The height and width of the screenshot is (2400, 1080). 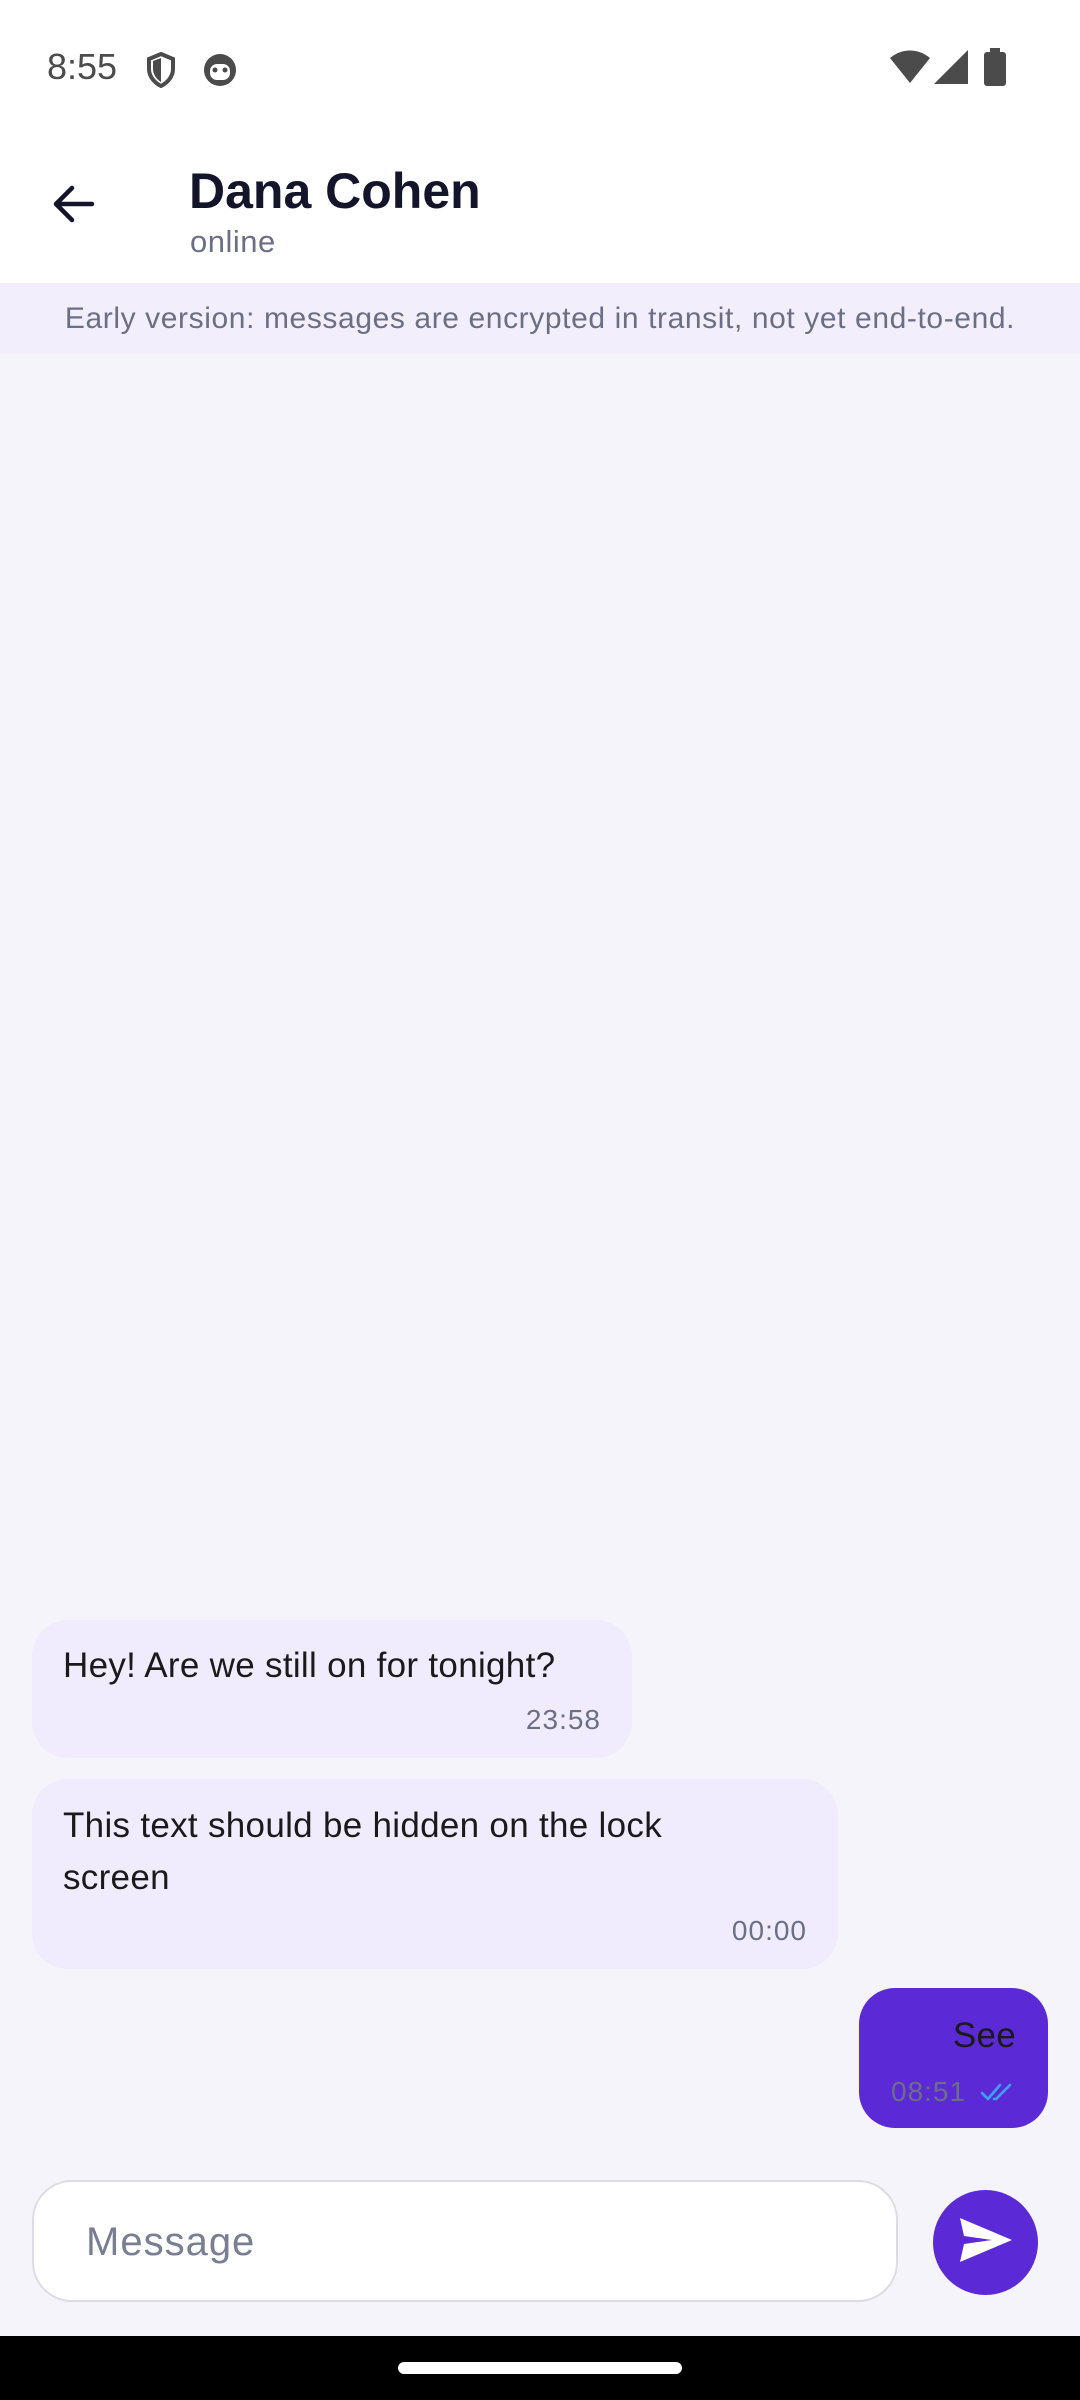 I want to click on message-composer, so click(x=465, y=2241).